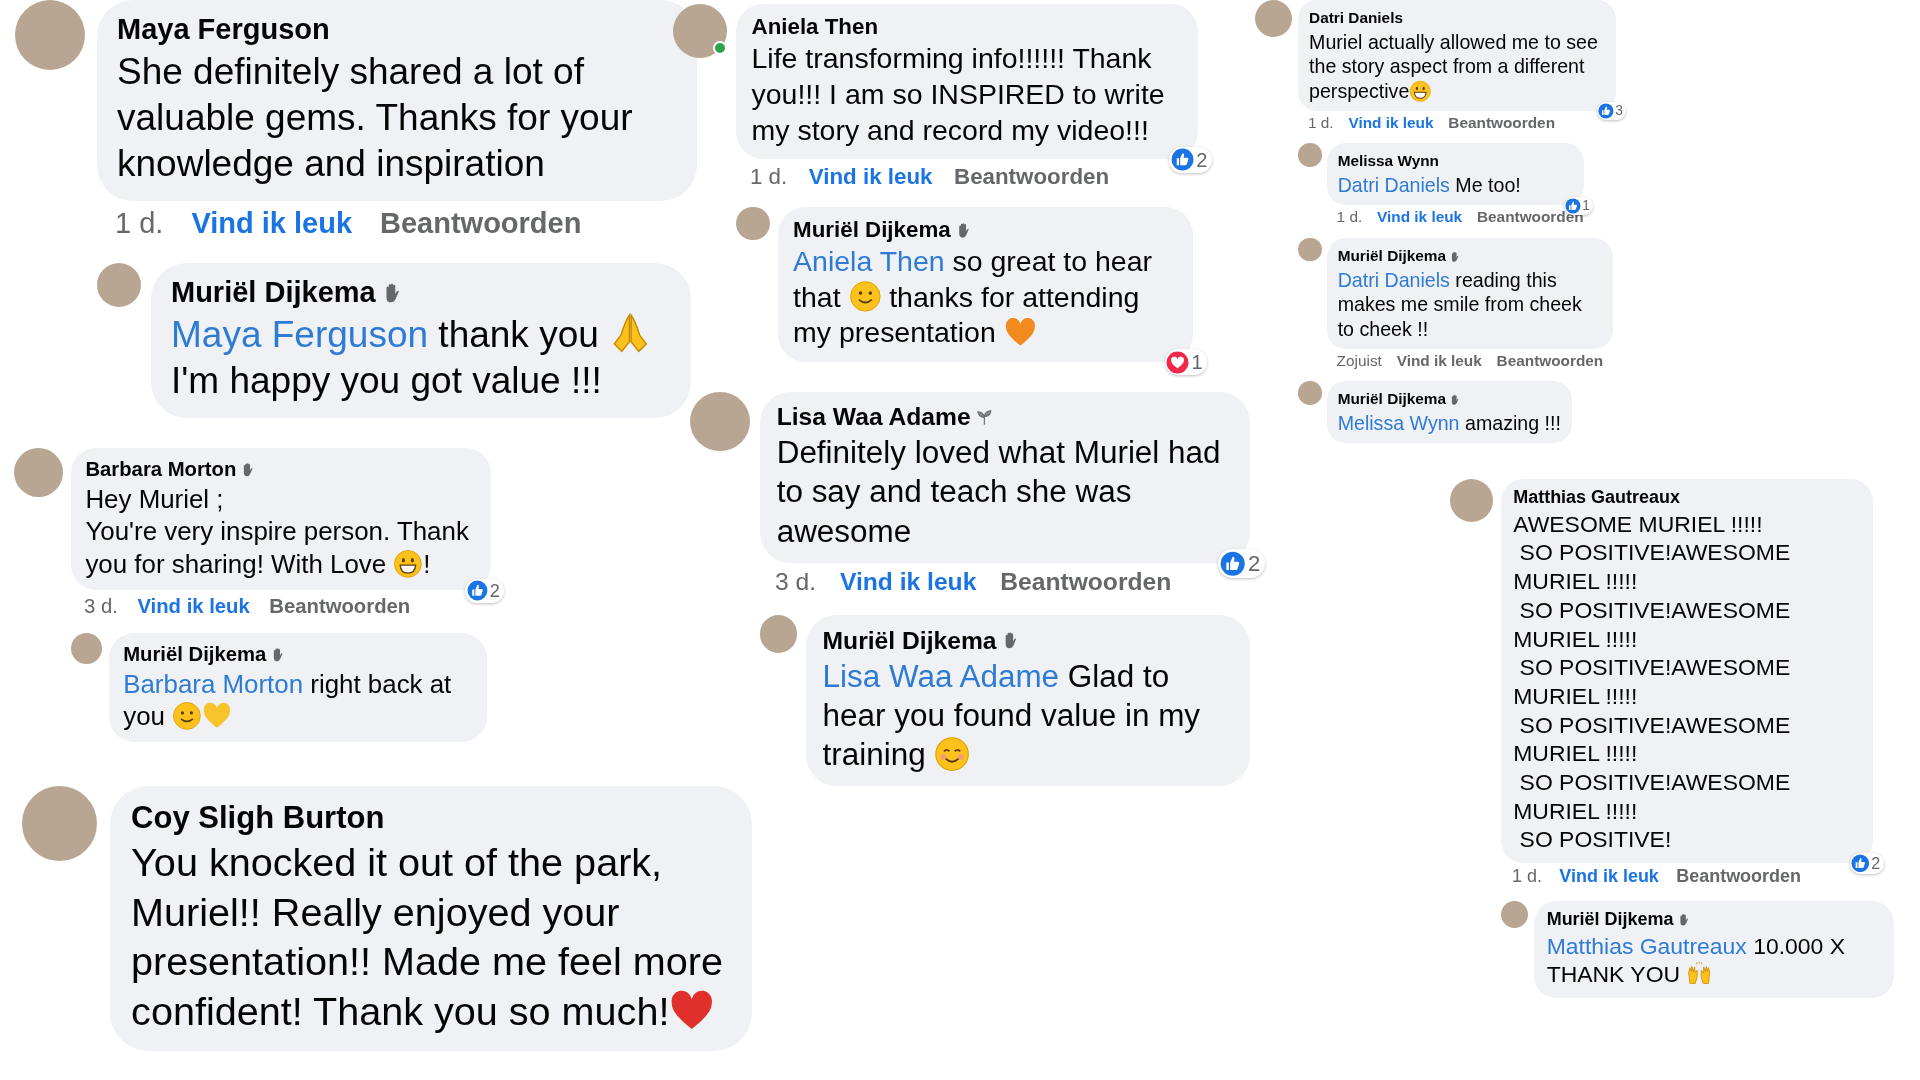 The image size is (1920, 1080). Describe the element at coordinates (1012, 716) in the screenshot. I see `comment-text: Lisa Waa Adame Glad to hear you found value in my training` at that location.